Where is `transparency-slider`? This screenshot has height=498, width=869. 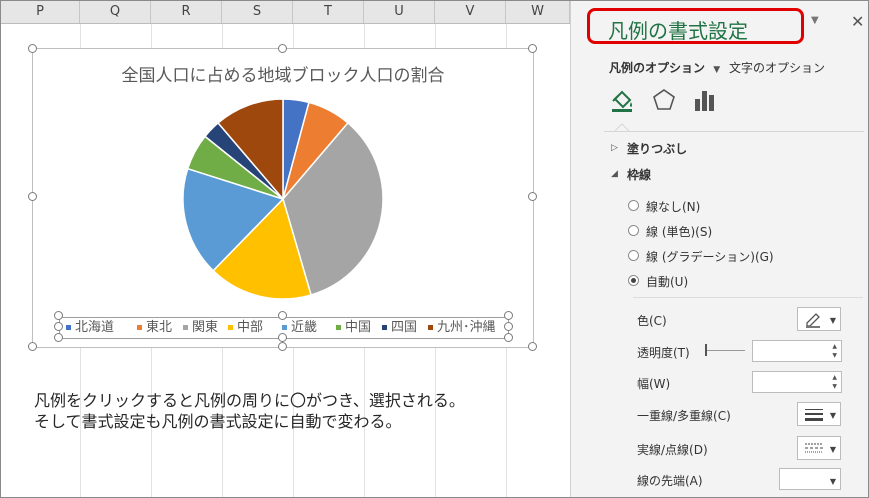
transparency-slider is located at coordinates (725, 350).